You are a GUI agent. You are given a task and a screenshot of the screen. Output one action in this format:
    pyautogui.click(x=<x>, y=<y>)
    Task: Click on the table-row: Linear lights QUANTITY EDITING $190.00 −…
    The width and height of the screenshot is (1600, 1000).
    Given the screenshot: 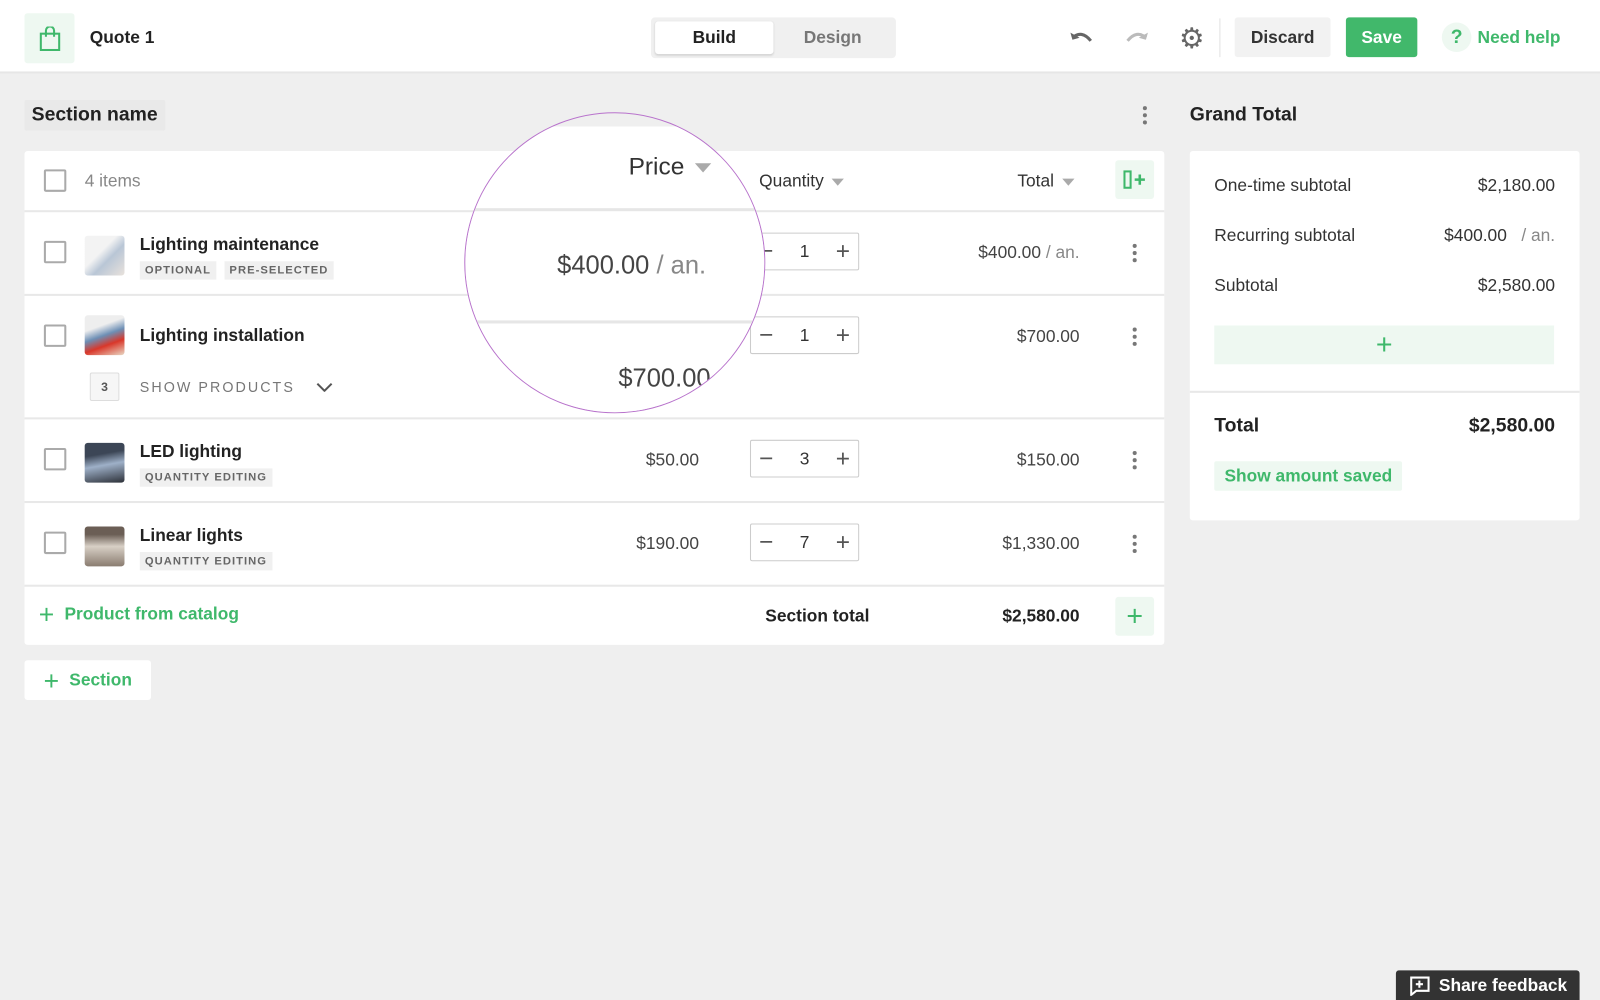 What is the action you would take?
    pyautogui.click(x=594, y=543)
    